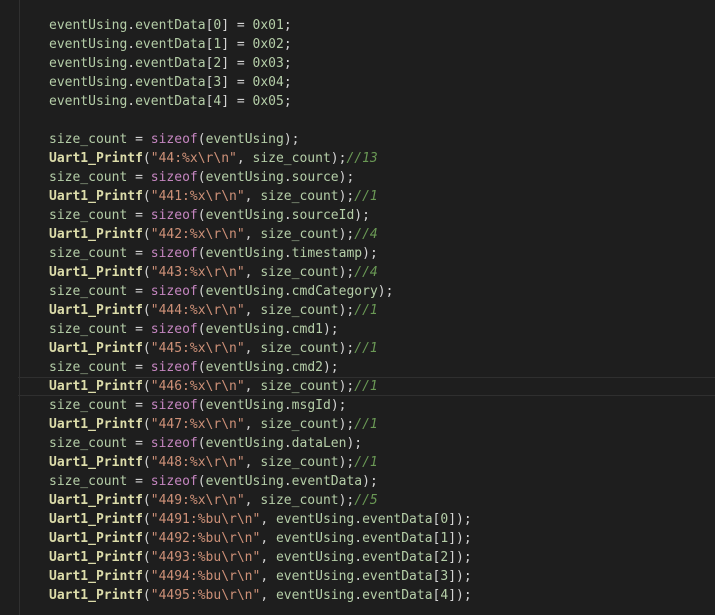 This screenshot has width=715, height=615. Describe the element at coordinates (357, 44) in the screenshot. I see `code-line: eventUsing.eventData[1] = 0x02;` at that location.